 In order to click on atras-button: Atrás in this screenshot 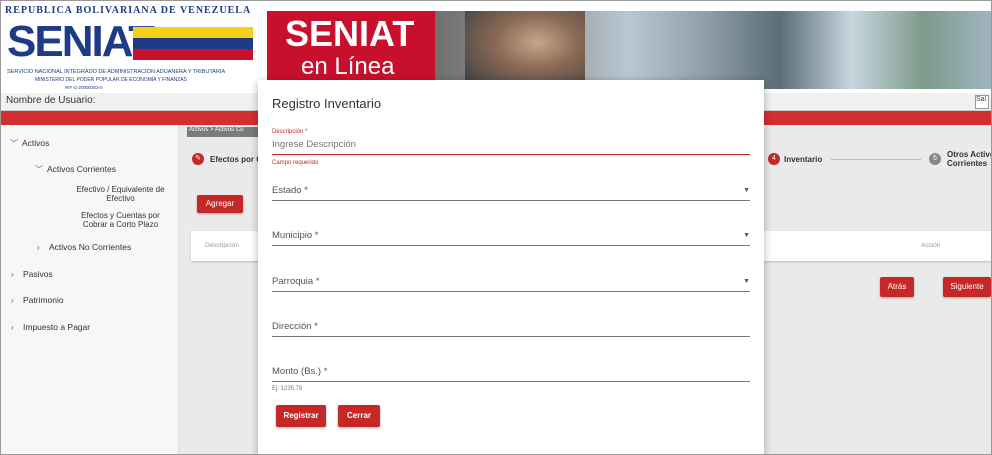, I will do `click(897, 287)`.